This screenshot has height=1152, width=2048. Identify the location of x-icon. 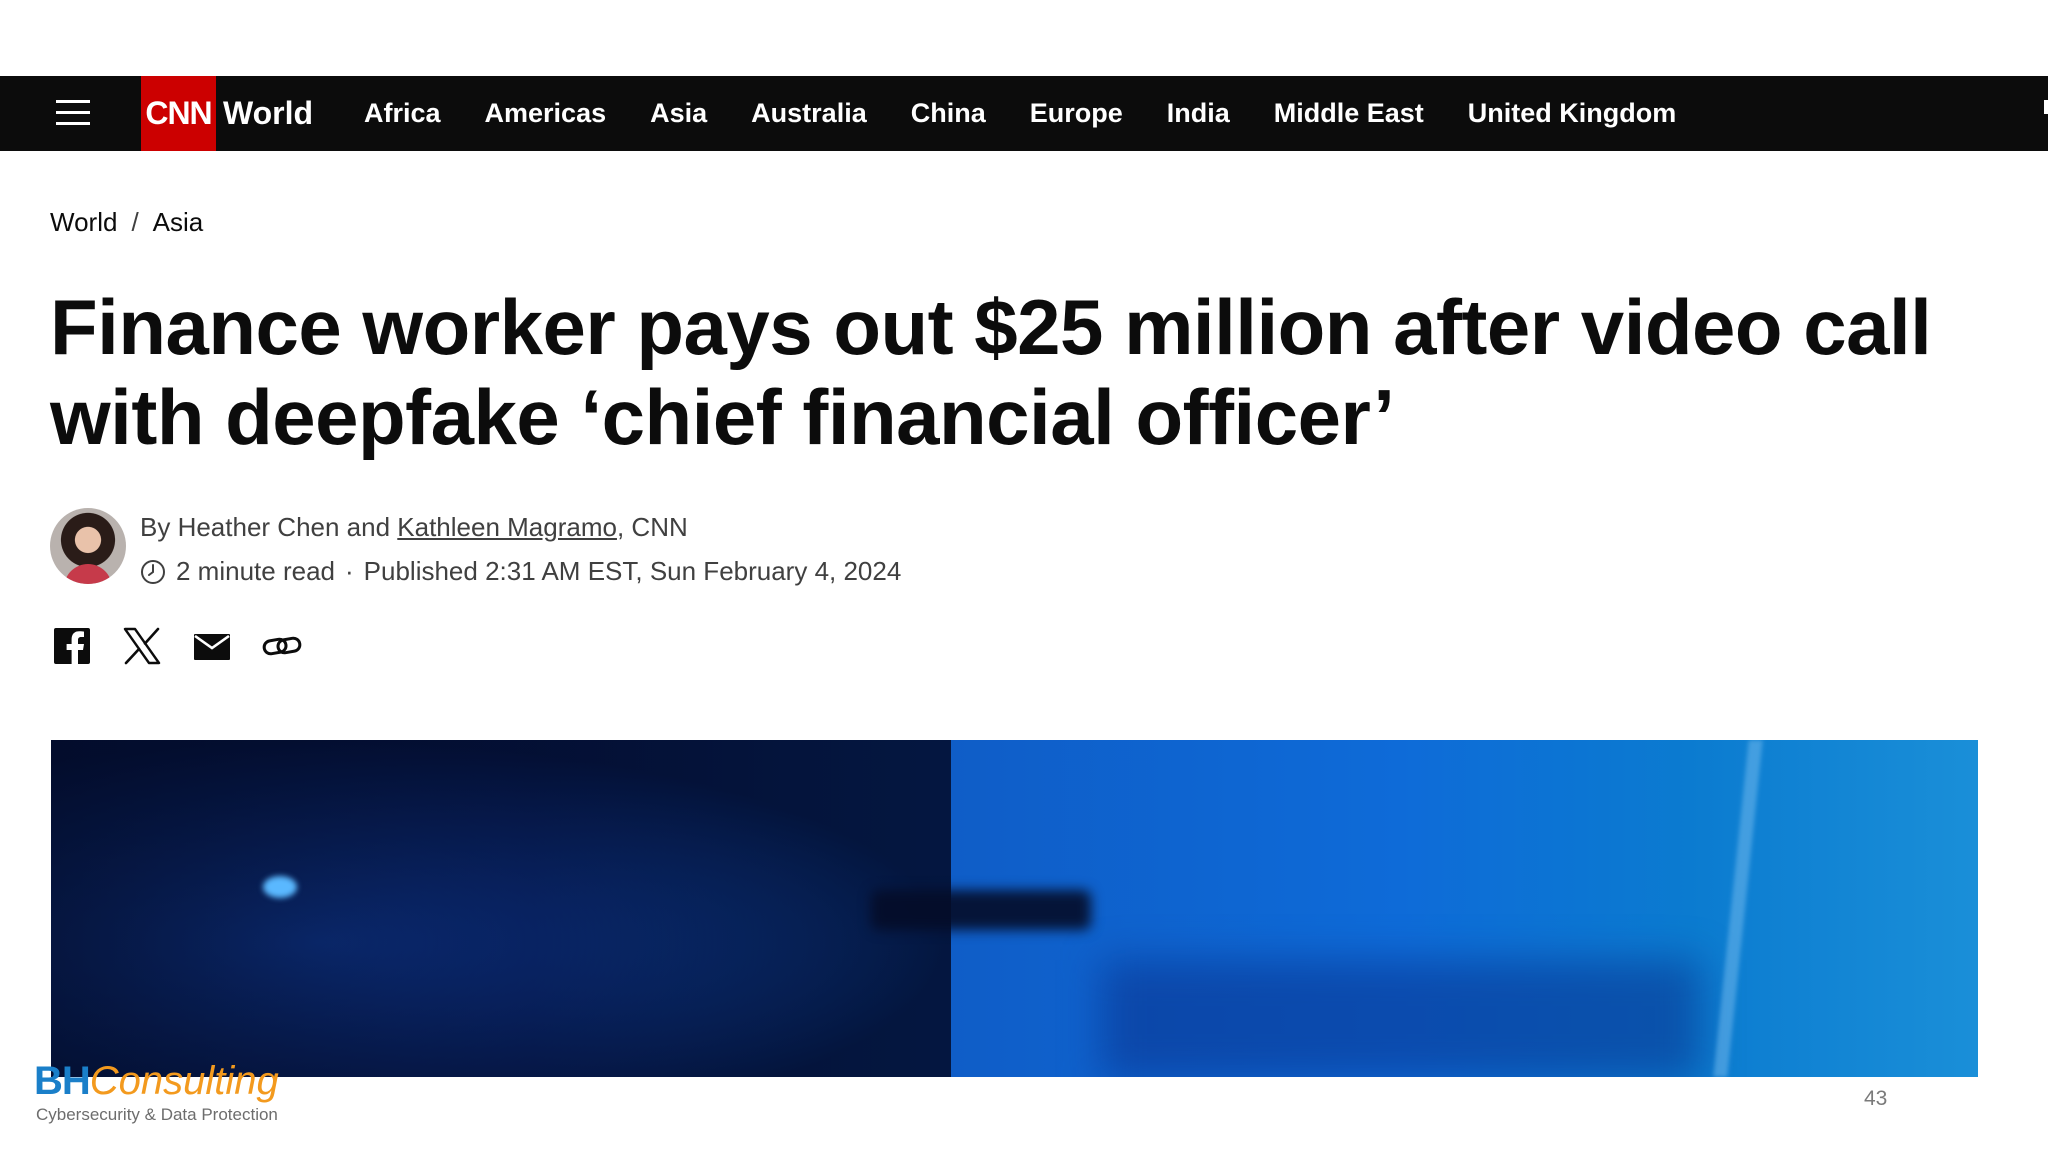
(142, 646).